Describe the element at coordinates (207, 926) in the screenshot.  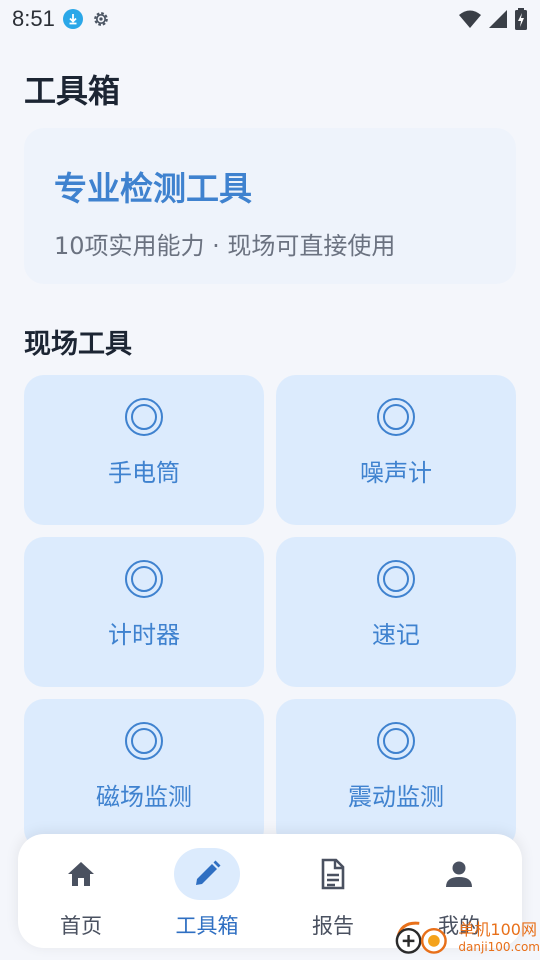
I see `nav-label: 工具箱` at that location.